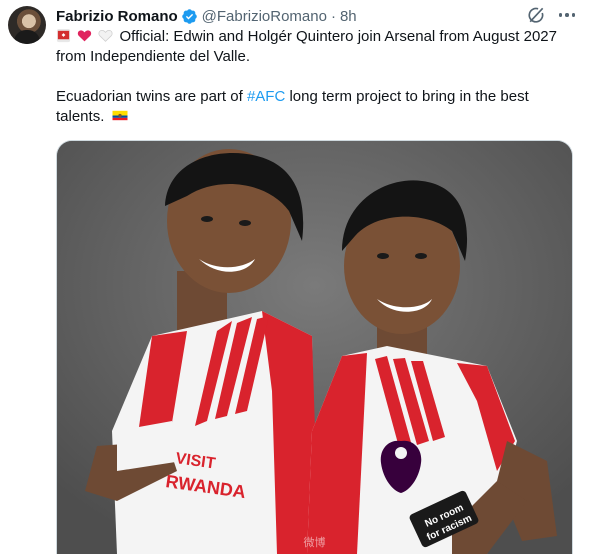 The width and height of the screenshot is (590, 554). I want to click on grok-icon, so click(536, 15).